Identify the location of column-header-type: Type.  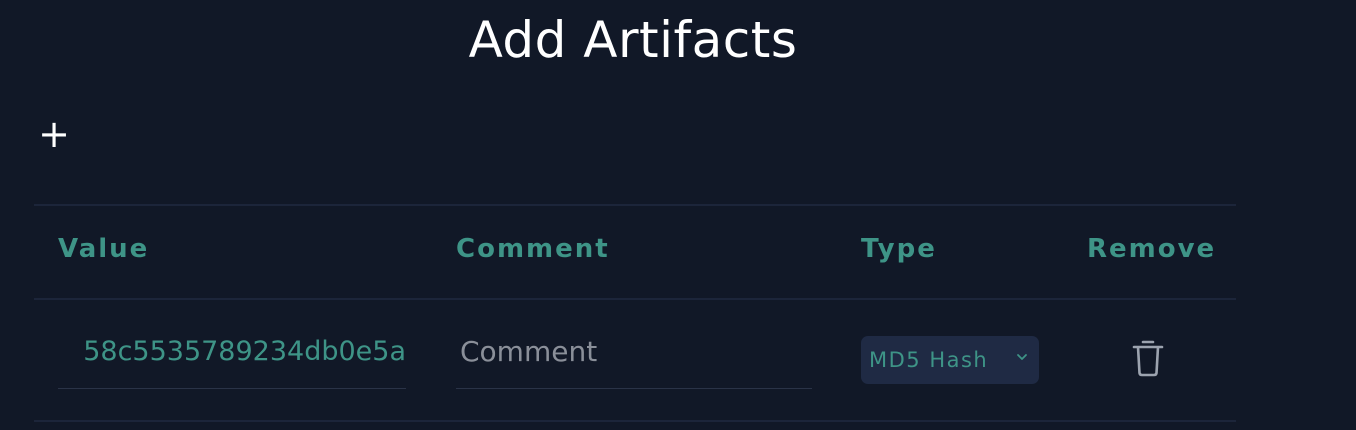
(899, 249).